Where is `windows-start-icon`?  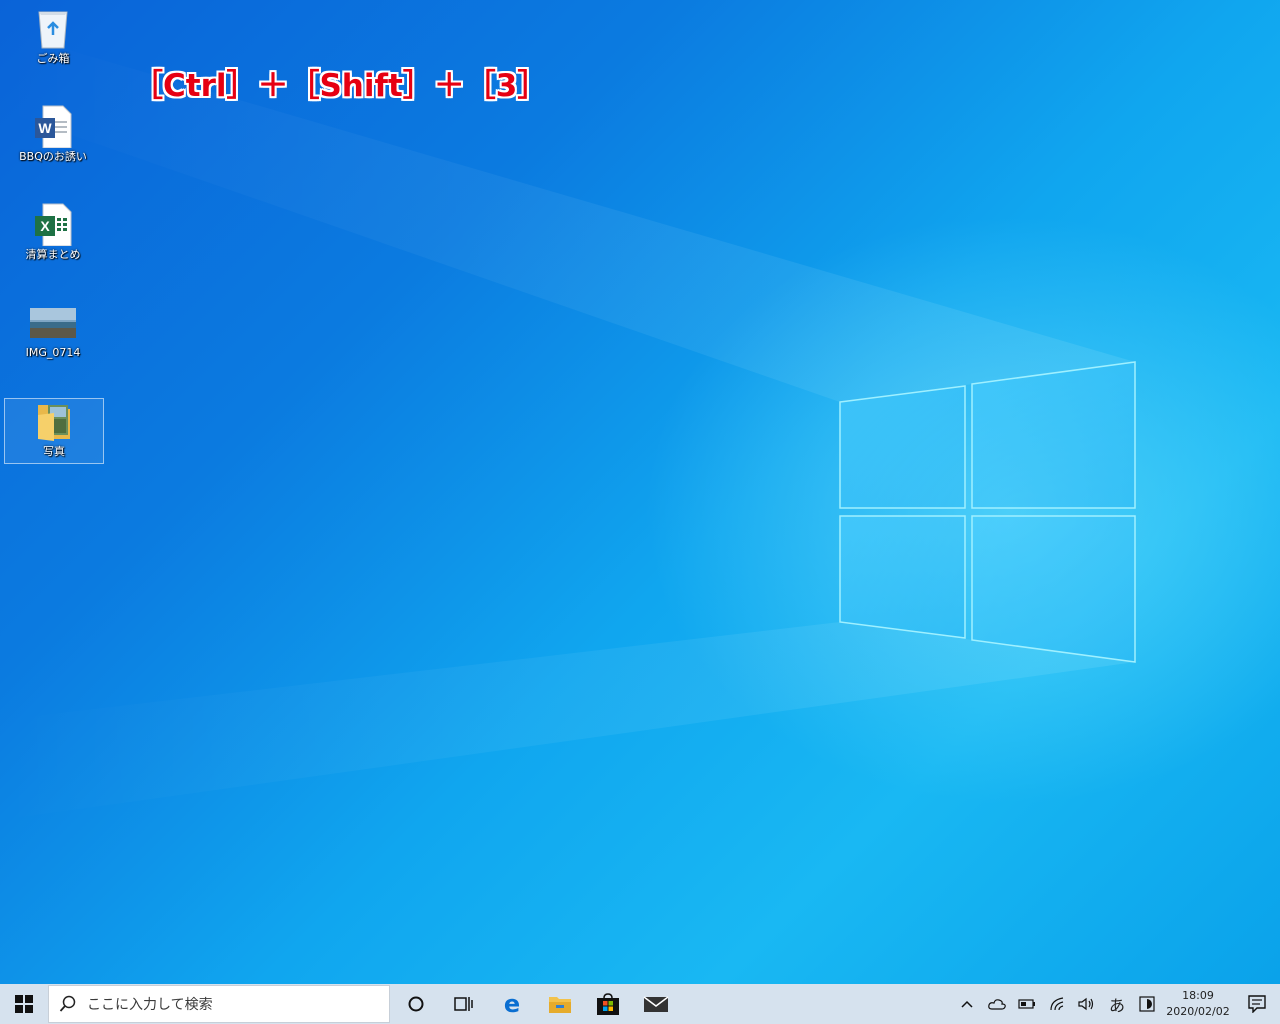
windows-start-icon is located at coordinates (24, 1004).